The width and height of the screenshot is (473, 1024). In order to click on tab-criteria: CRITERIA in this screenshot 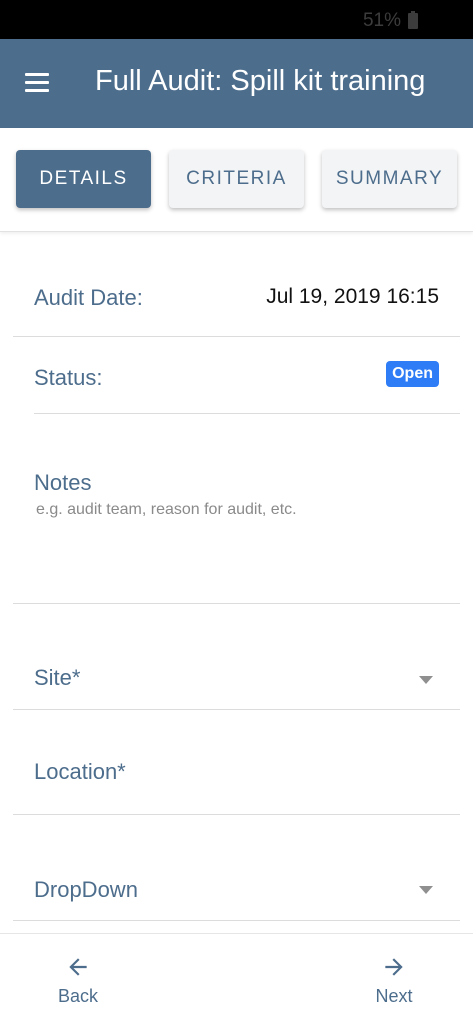, I will do `click(236, 179)`.